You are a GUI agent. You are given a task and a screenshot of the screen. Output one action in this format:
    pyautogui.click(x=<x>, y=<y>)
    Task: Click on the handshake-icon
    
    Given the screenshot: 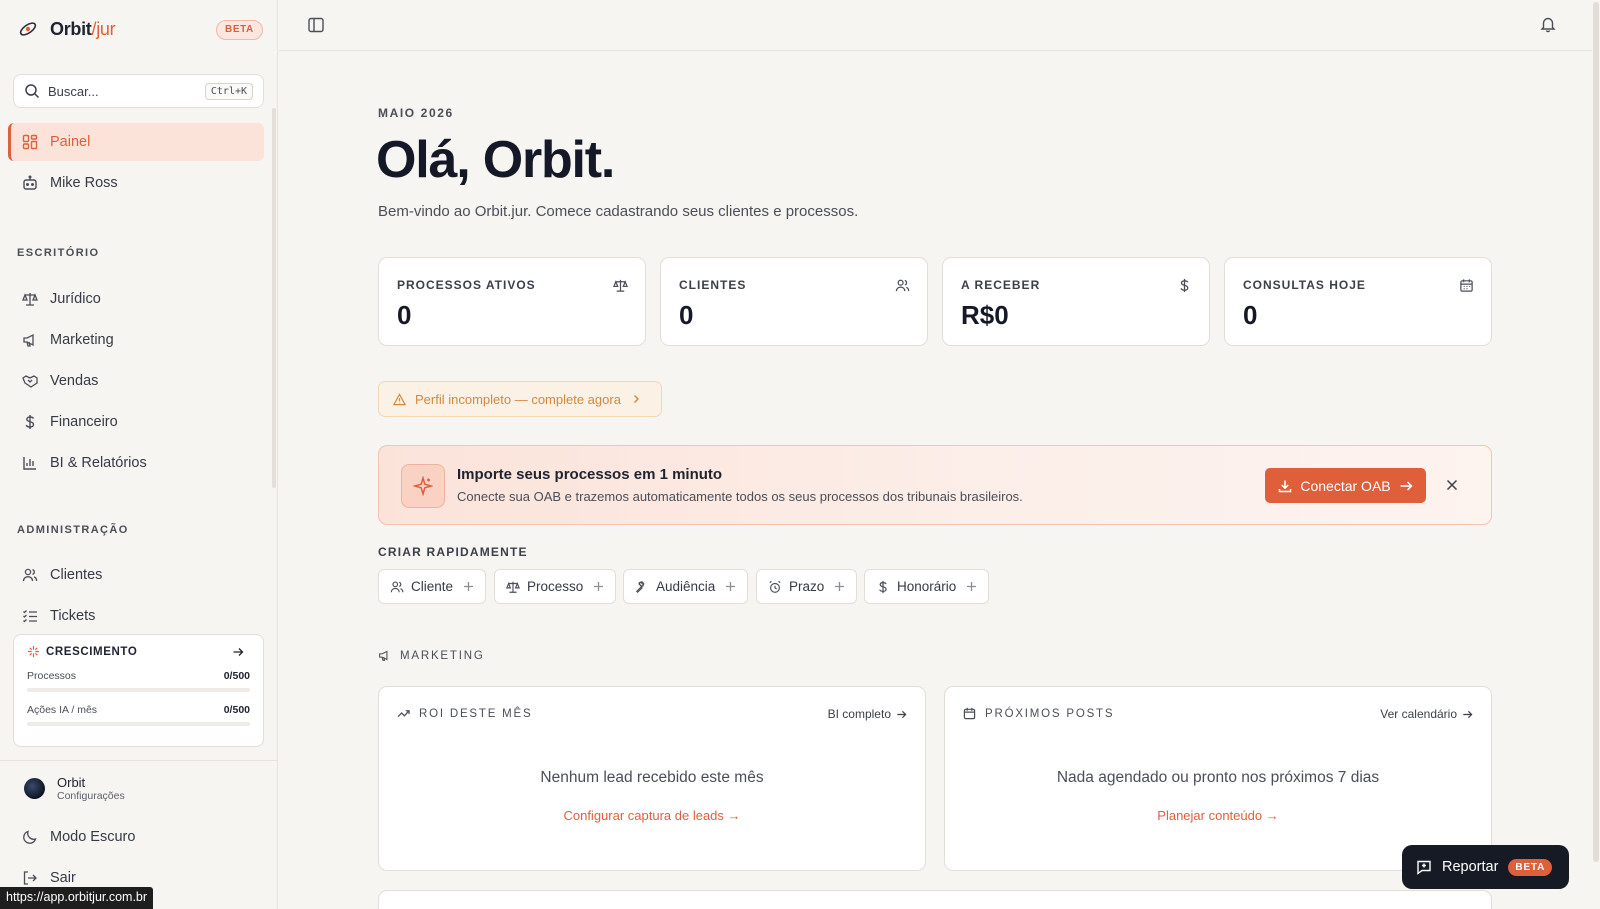 What is the action you would take?
    pyautogui.click(x=30, y=381)
    